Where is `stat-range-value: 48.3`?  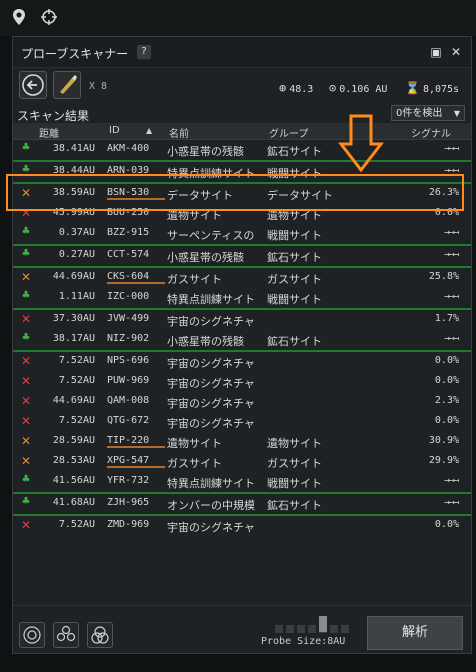
stat-range-value: 48.3 is located at coordinates (301, 89).